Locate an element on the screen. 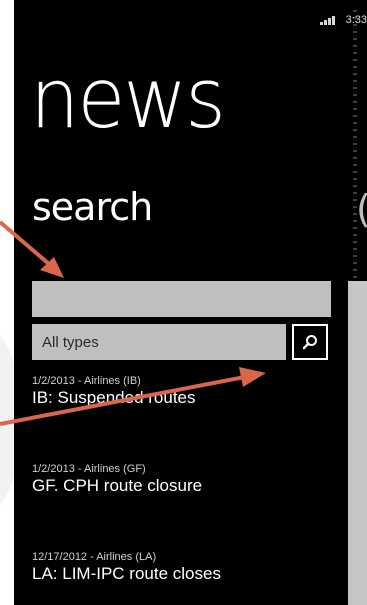 This screenshot has width=367, height=605. news-item-title: GF. CPH route closure is located at coordinates (117, 485).